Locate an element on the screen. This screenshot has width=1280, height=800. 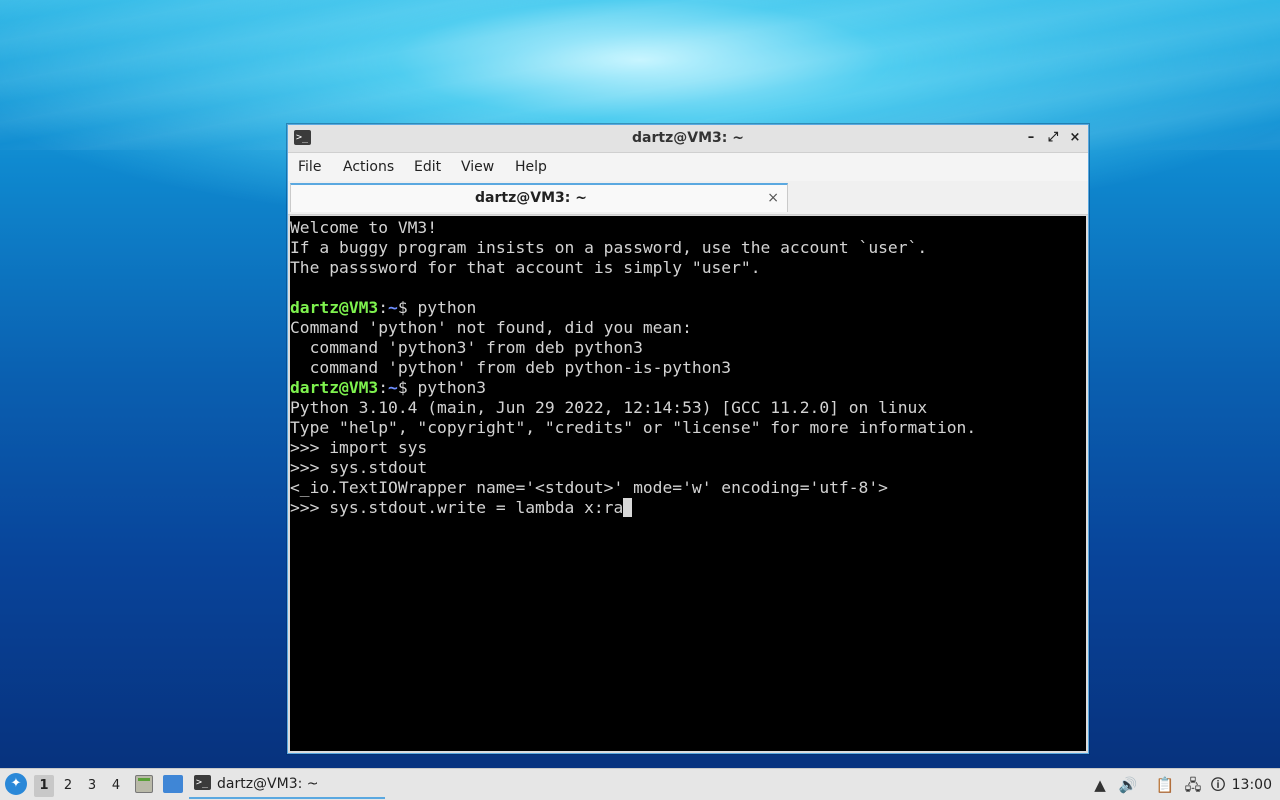
input-line: >>> sys.stdout.write = lambda x:ra is located at coordinates (688, 508).